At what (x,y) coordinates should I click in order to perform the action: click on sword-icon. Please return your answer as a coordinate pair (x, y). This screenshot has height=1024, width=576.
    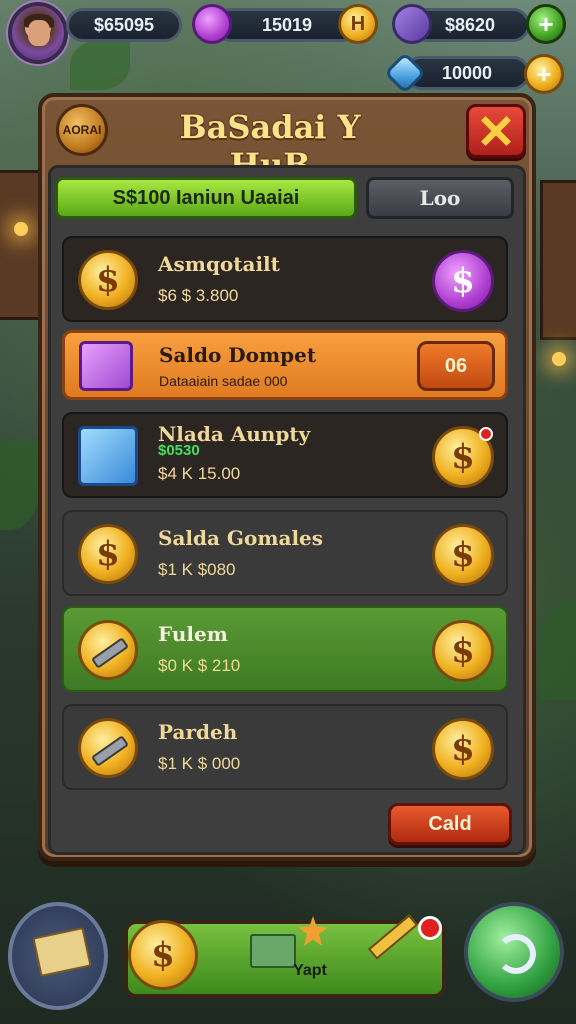
    Looking at the image, I should click on (412, 24).